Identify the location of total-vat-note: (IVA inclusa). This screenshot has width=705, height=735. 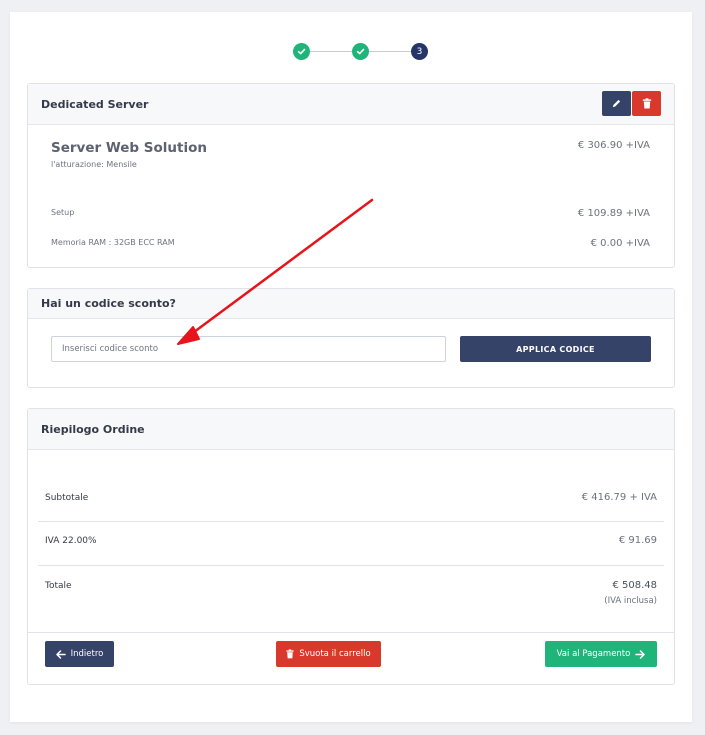
(630, 601).